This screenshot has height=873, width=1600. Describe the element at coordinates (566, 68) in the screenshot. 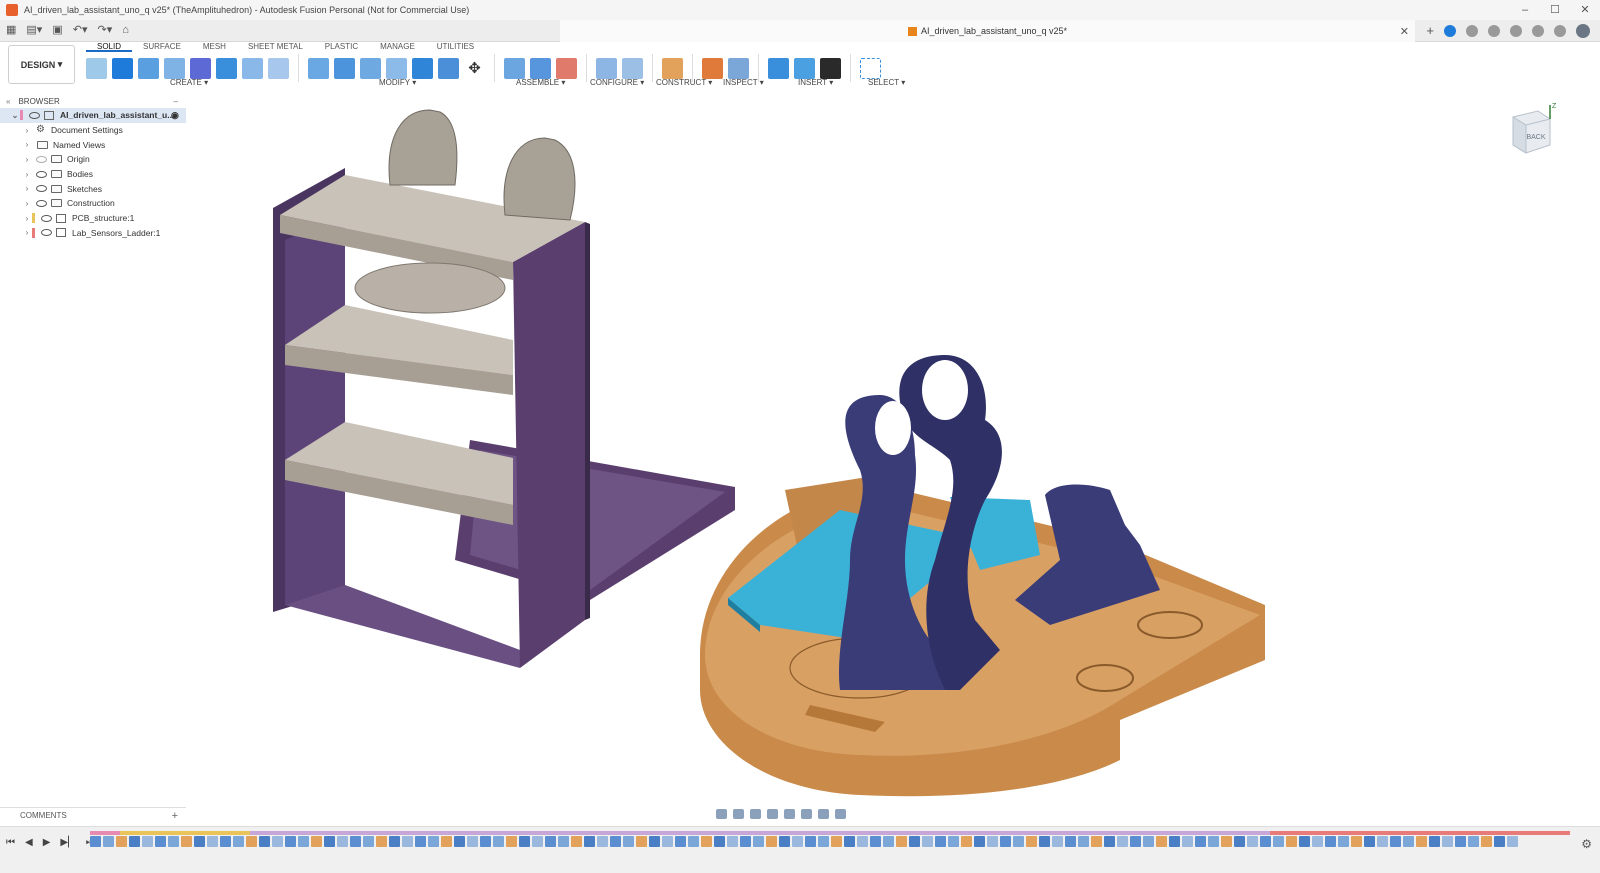

I see `rigid-group-icon` at that location.